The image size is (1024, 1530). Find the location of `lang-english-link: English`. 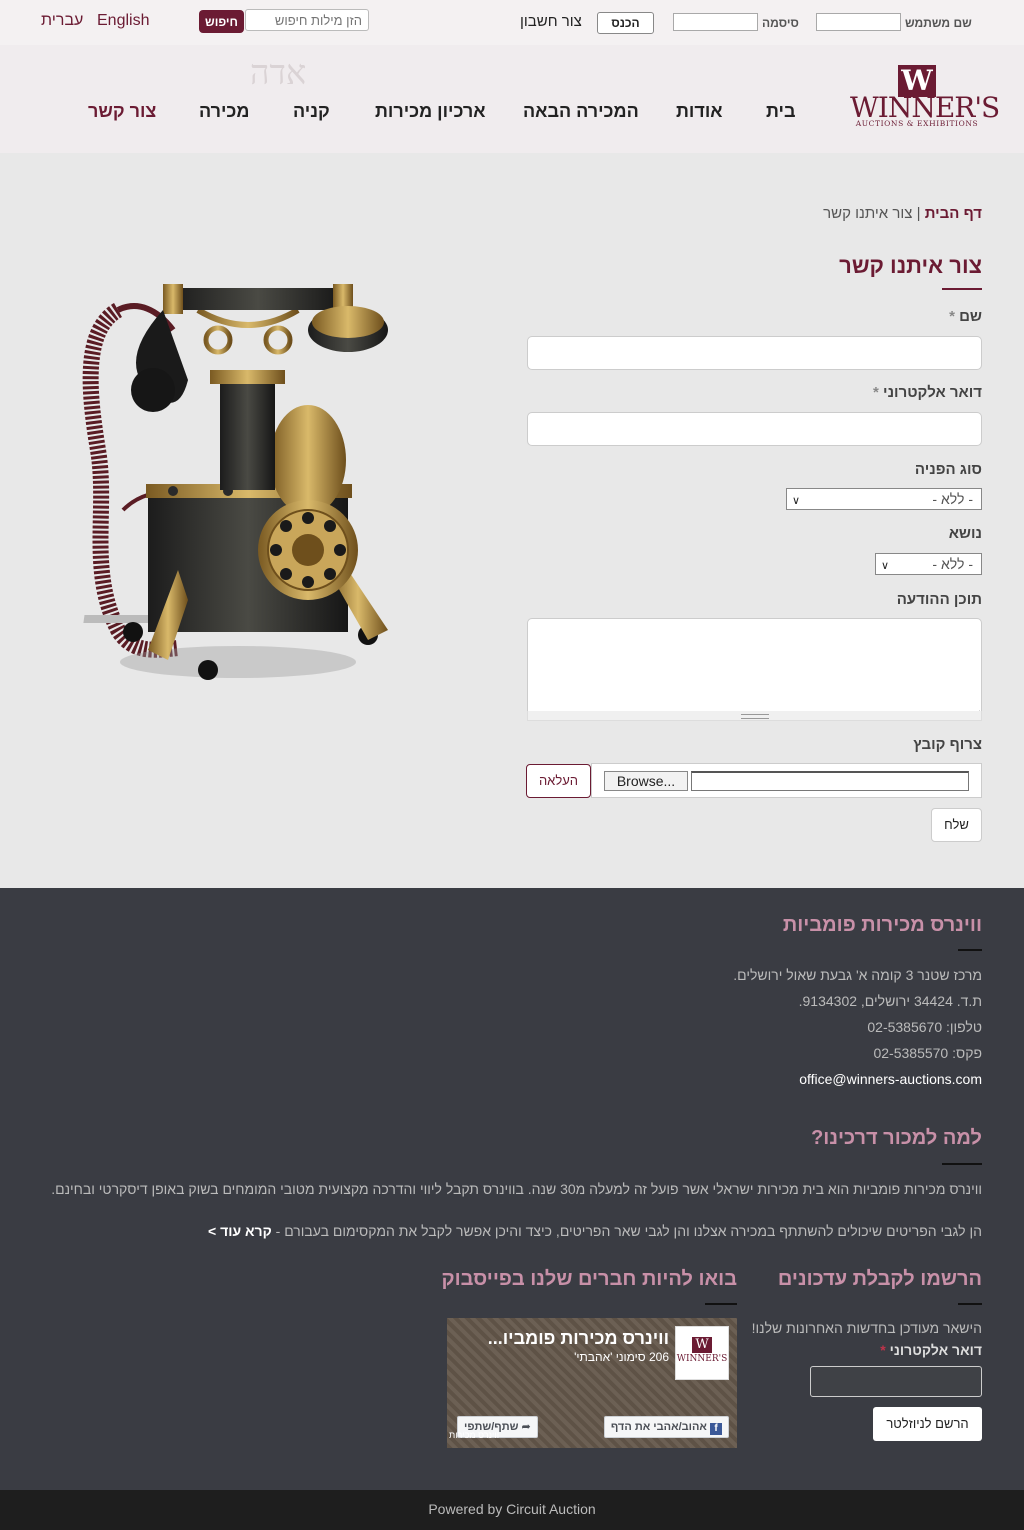

lang-english-link: English is located at coordinates (123, 21).